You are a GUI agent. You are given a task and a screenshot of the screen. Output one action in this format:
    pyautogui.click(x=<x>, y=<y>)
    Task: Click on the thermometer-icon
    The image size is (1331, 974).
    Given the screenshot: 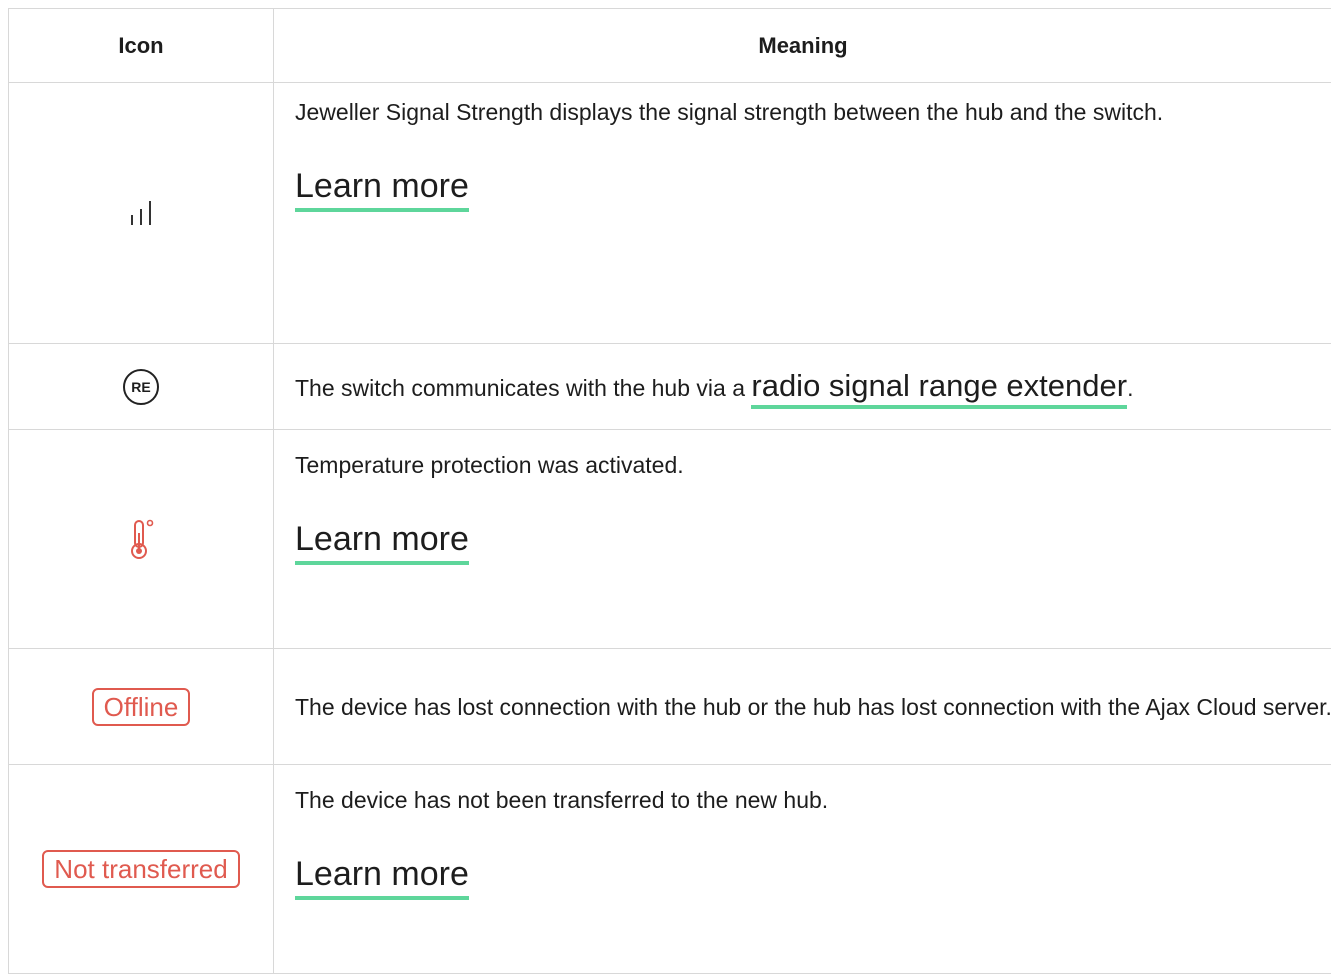 What is the action you would take?
    pyautogui.click(x=142, y=539)
    